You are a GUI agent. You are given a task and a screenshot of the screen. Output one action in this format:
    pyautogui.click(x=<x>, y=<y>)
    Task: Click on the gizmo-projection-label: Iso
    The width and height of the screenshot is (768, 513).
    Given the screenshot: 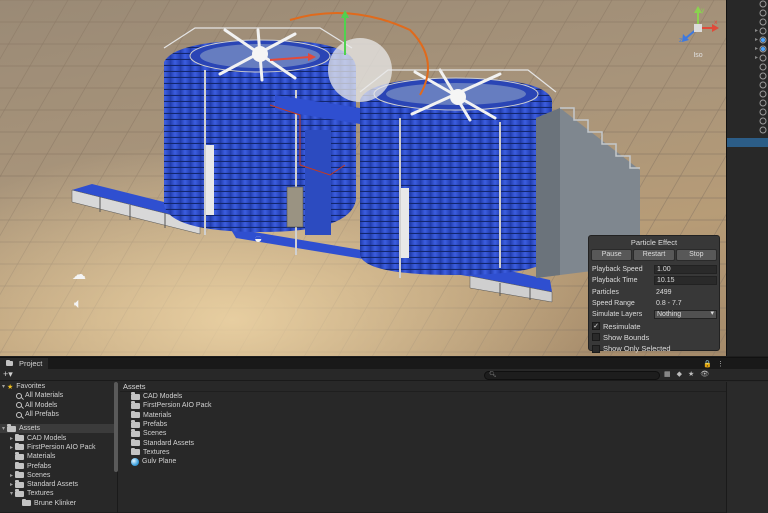 What is the action you would take?
    pyautogui.click(x=698, y=55)
    